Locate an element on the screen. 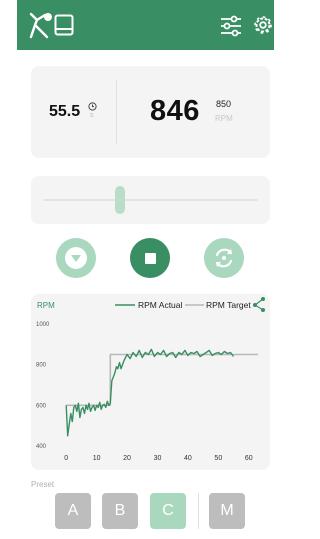 This screenshot has height=539, width=320. decrease-button is located at coordinates (76, 258).